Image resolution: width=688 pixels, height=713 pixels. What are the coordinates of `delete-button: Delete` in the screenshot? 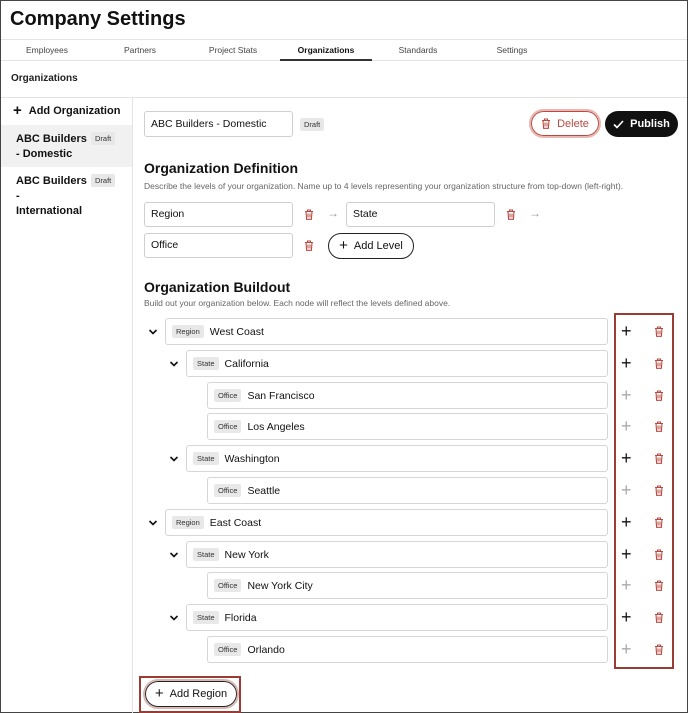 It's located at (565, 123).